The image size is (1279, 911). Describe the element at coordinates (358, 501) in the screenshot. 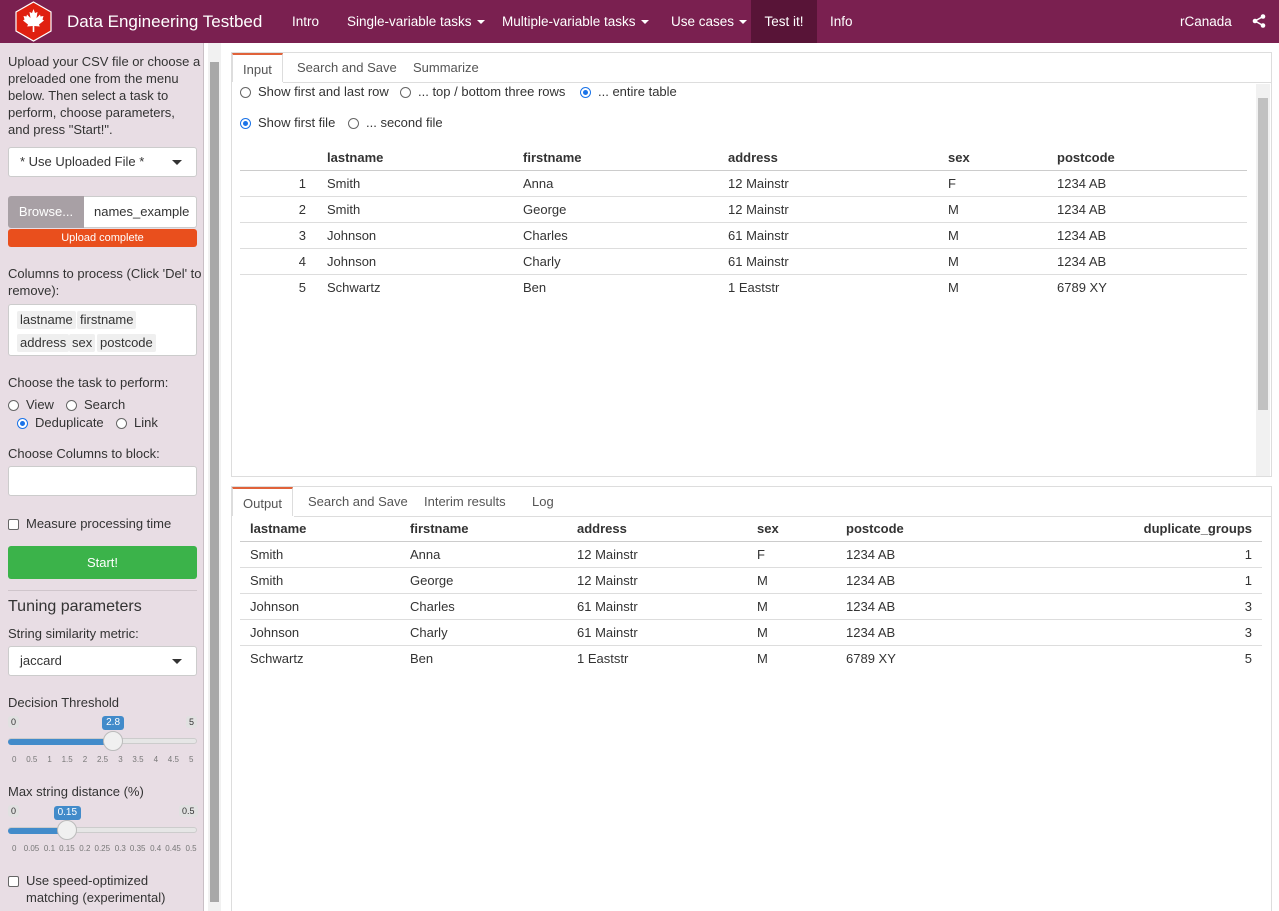

I see `tab-output-search-and-save: Search and Save` at that location.